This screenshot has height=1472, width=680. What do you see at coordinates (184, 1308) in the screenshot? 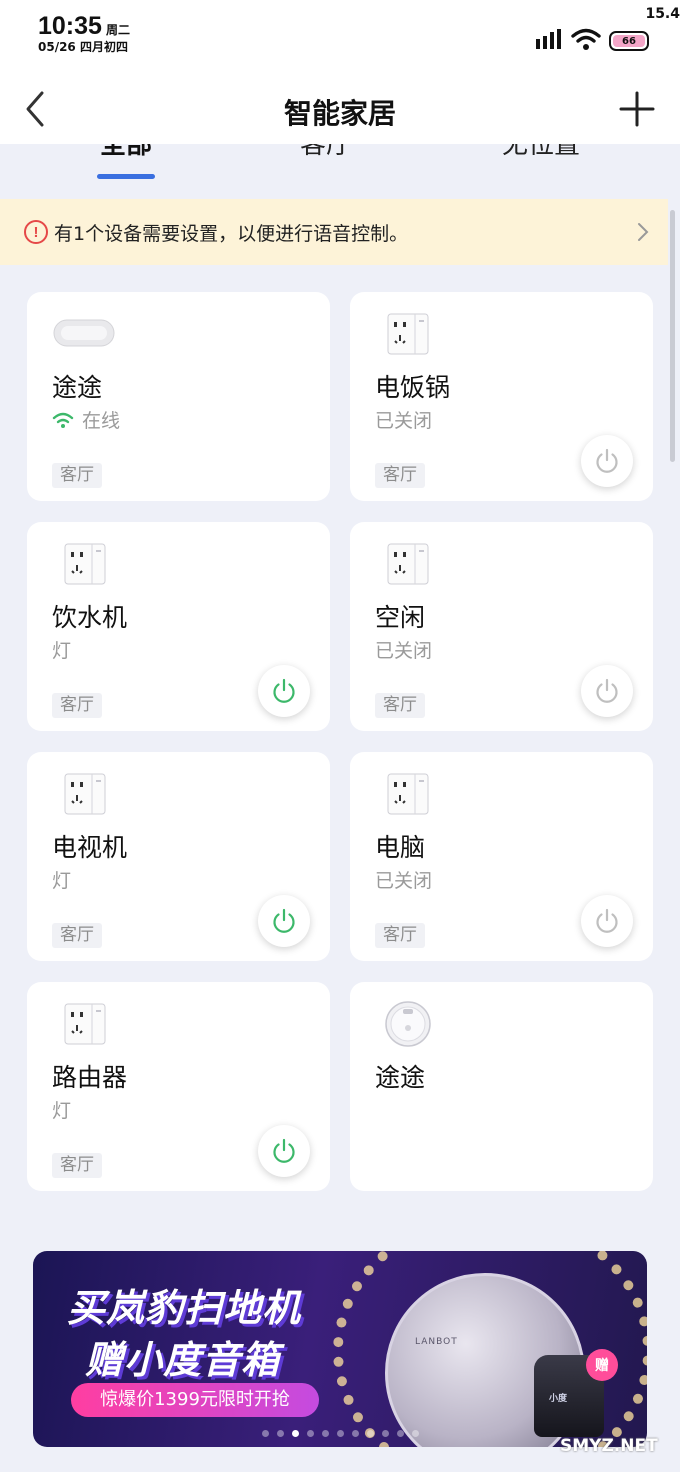
I see `banner-headline: 买岚豹扫地机` at bounding box center [184, 1308].